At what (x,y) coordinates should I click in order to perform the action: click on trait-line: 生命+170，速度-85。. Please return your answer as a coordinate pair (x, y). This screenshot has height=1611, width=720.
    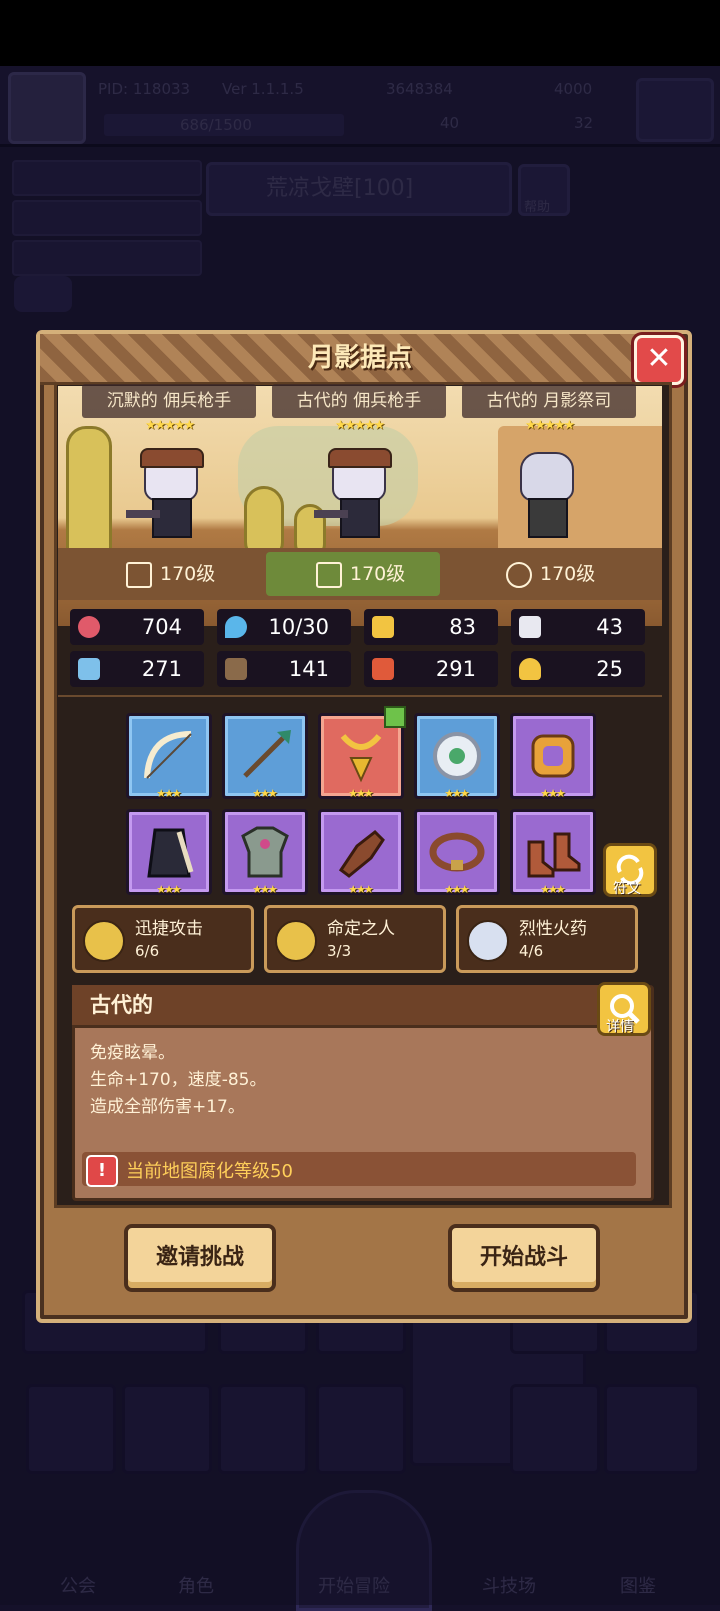
    Looking at the image, I should click on (178, 1080).